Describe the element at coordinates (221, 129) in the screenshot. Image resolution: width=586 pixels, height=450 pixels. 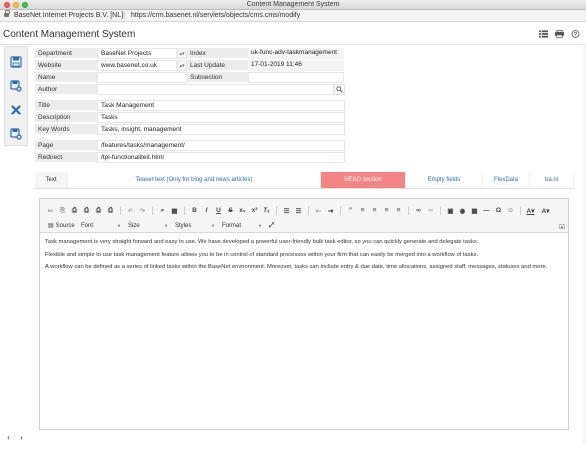
I see `keywords-input: Tasks, insight, management` at that location.